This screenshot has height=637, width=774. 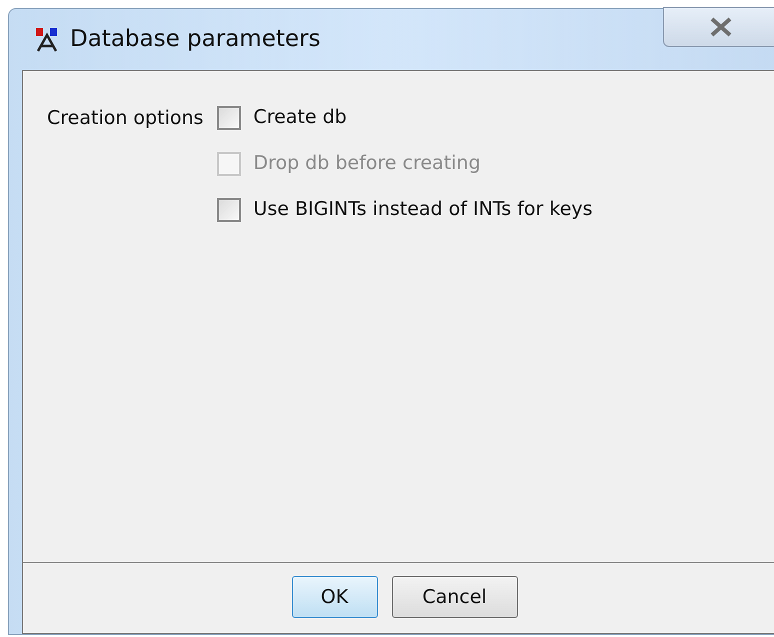 I want to click on dialog-button: OK, so click(x=335, y=597).